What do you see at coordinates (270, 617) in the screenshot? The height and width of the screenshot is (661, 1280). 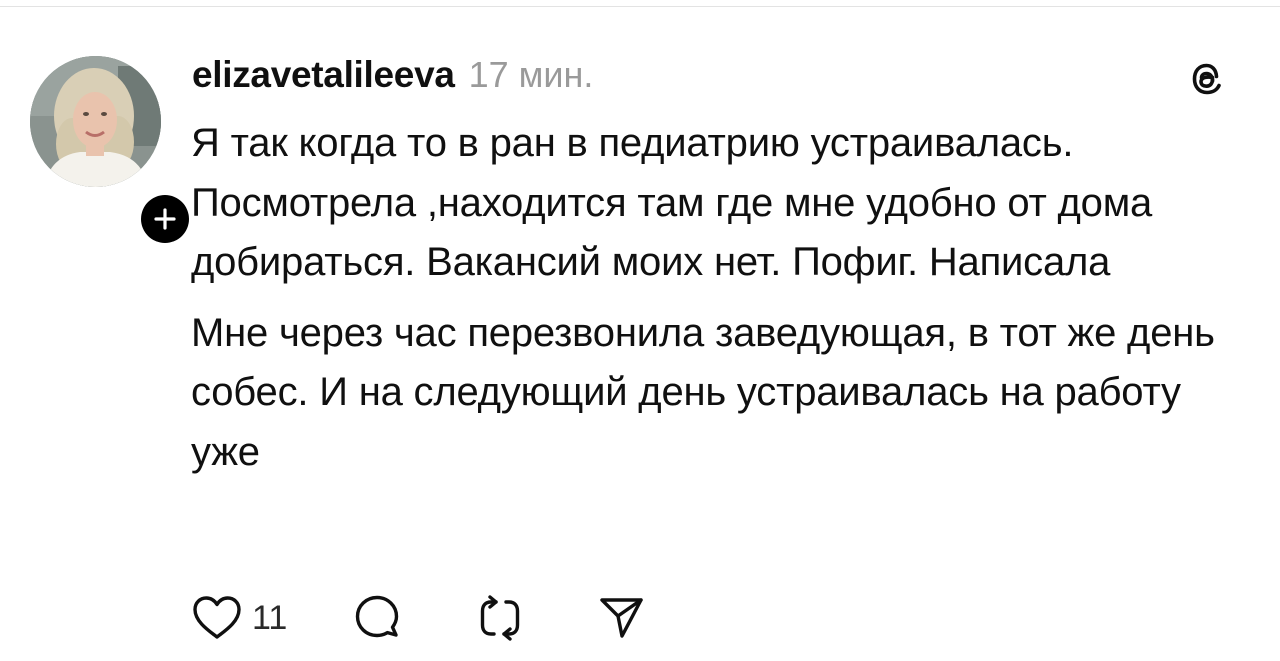 I see `like-count: 11` at bounding box center [270, 617].